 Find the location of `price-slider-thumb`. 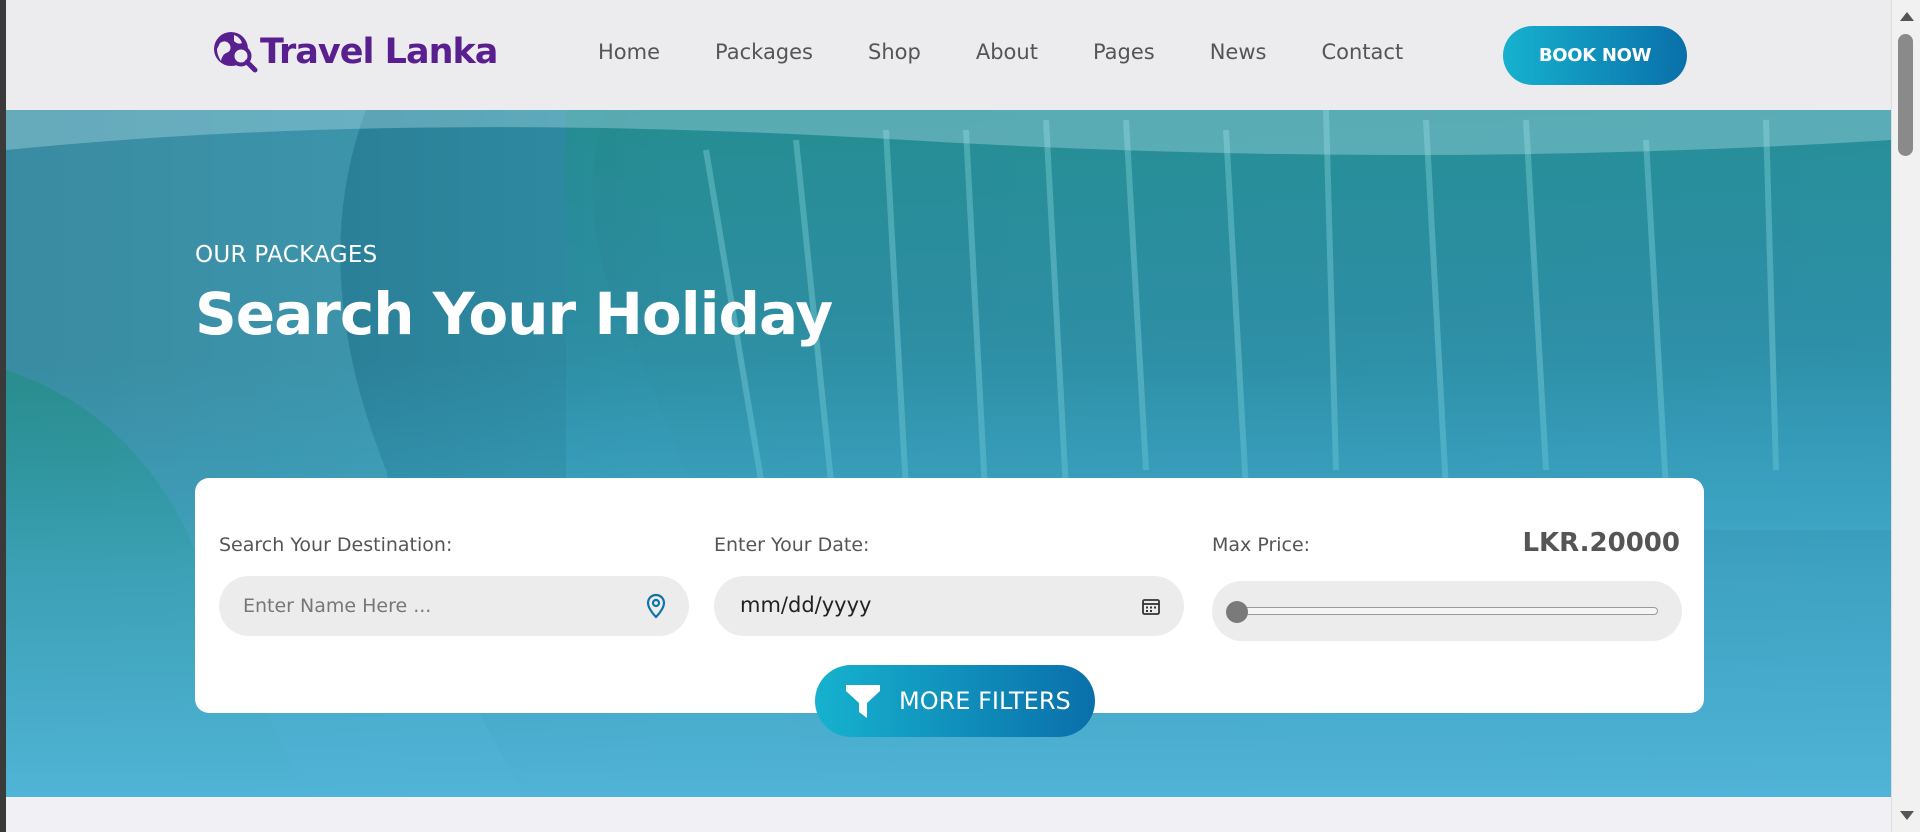

price-slider-thumb is located at coordinates (1237, 612).